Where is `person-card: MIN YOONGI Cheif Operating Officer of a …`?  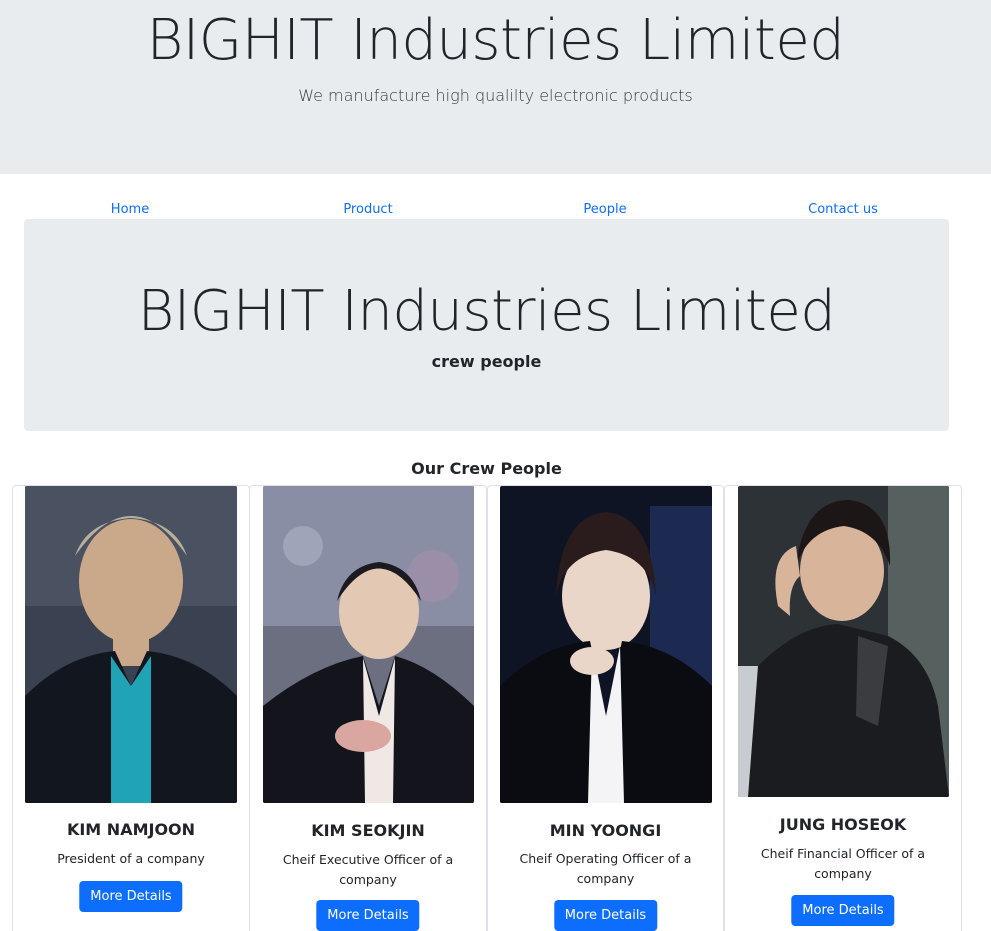
person-card: MIN YOONGI Cheif Operating Officer of a … is located at coordinates (605, 708).